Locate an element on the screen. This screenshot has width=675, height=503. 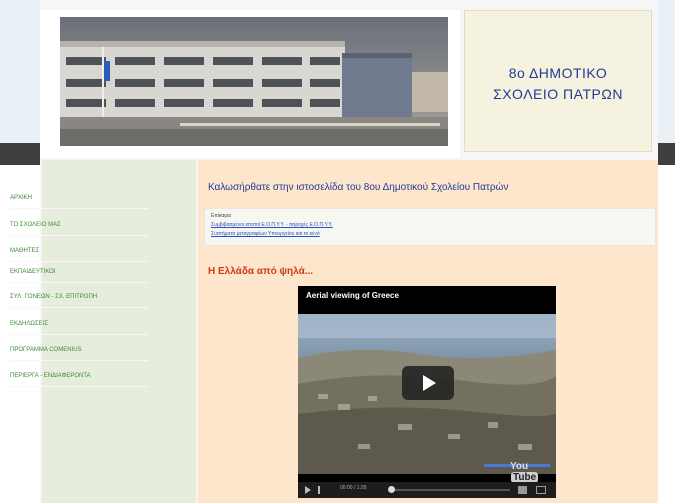
school-title-line-1: 8ο ΔΗΜΟΤΙΚΟ is located at coordinates (558, 73).